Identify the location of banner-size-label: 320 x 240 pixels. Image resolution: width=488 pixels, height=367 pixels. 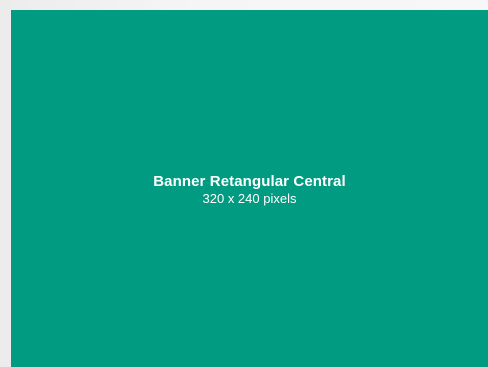
(249, 198).